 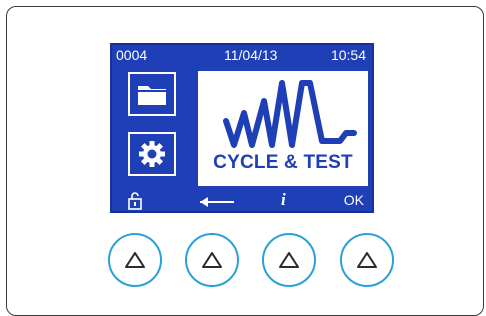 I want to click on info-softkey: i, so click(x=283, y=200).